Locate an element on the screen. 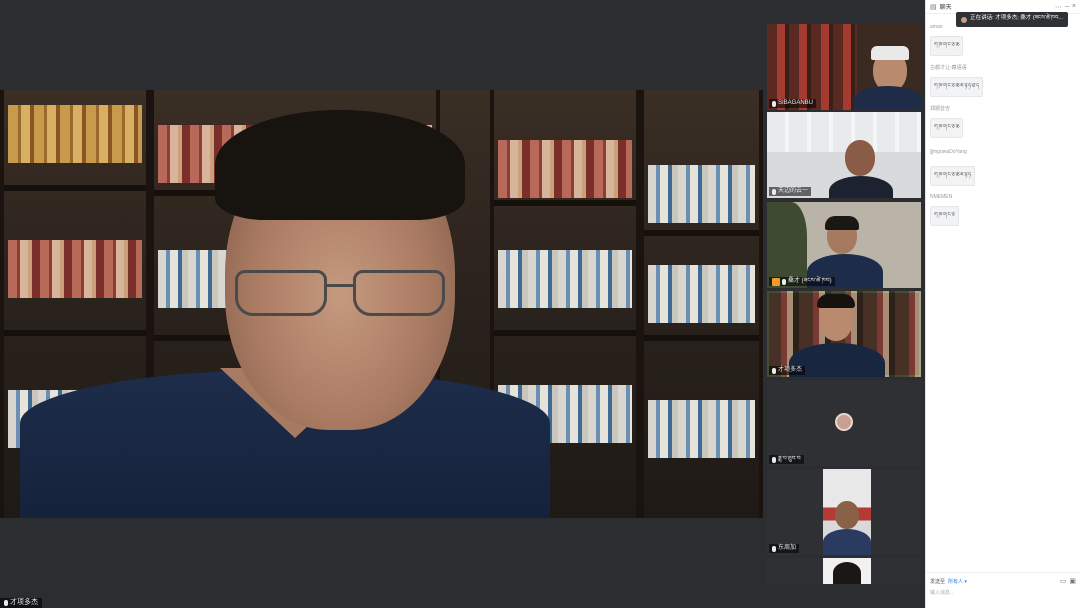  participant-name: ཟླ་བ་ཐུབ་བ is located at coordinates (789, 459).